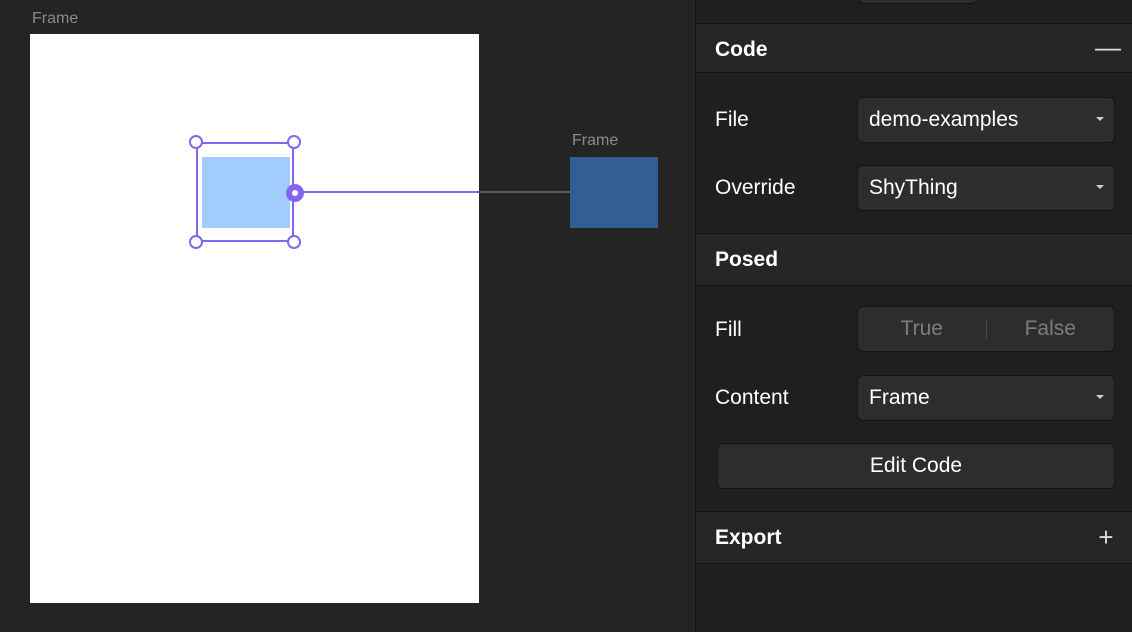 The width and height of the screenshot is (1132, 632). What do you see at coordinates (916, 466) in the screenshot?
I see `edit-code-button: Edit Code` at bounding box center [916, 466].